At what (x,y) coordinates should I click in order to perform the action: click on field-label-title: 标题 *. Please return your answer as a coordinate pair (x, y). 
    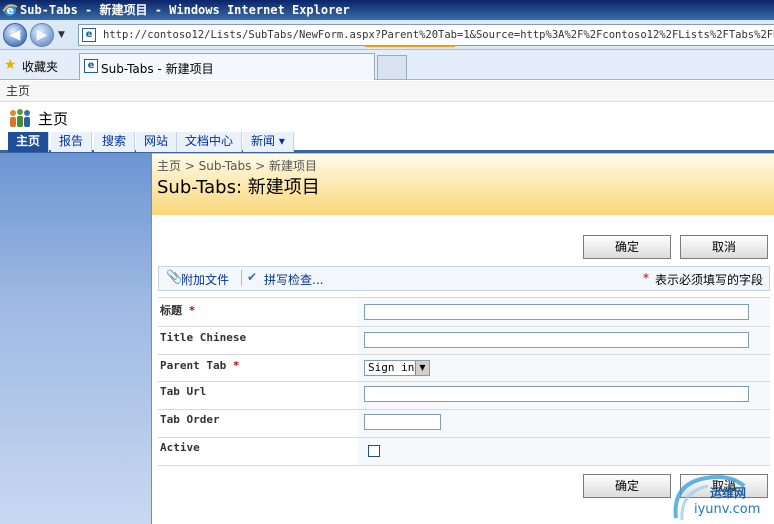
    Looking at the image, I should click on (258, 310).